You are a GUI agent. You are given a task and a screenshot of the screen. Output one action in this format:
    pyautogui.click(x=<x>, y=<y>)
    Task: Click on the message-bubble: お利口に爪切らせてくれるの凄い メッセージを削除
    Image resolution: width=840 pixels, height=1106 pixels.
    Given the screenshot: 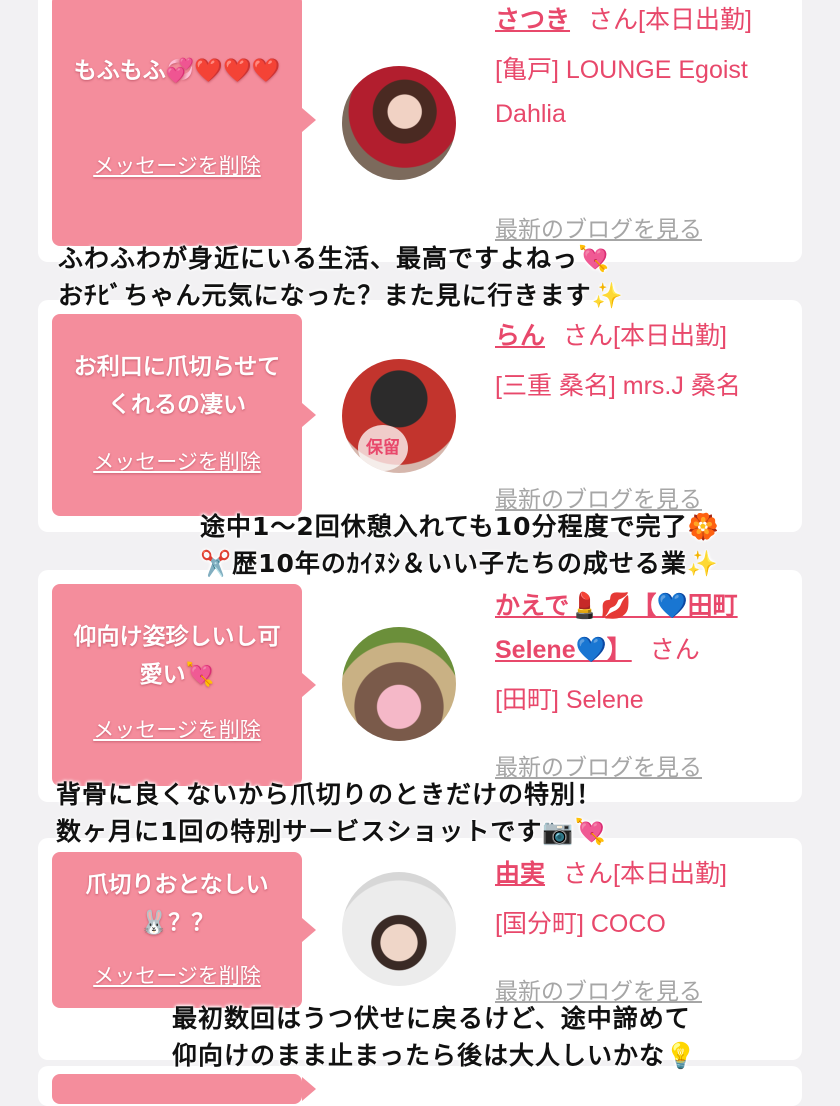 What is the action you would take?
    pyautogui.click(x=184, y=415)
    